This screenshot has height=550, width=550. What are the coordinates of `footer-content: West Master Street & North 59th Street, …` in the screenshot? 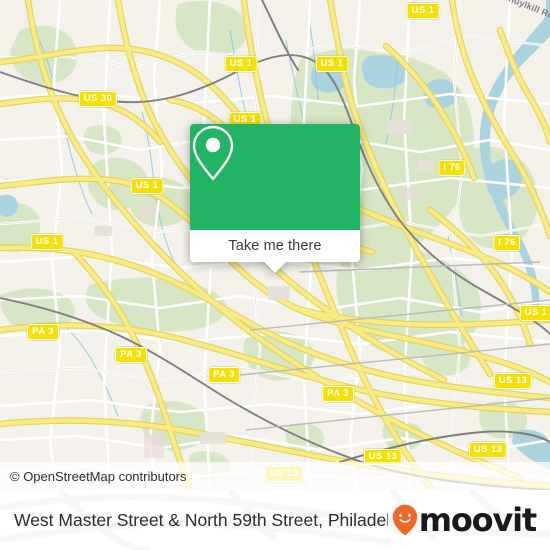 It's located at (275, 520).